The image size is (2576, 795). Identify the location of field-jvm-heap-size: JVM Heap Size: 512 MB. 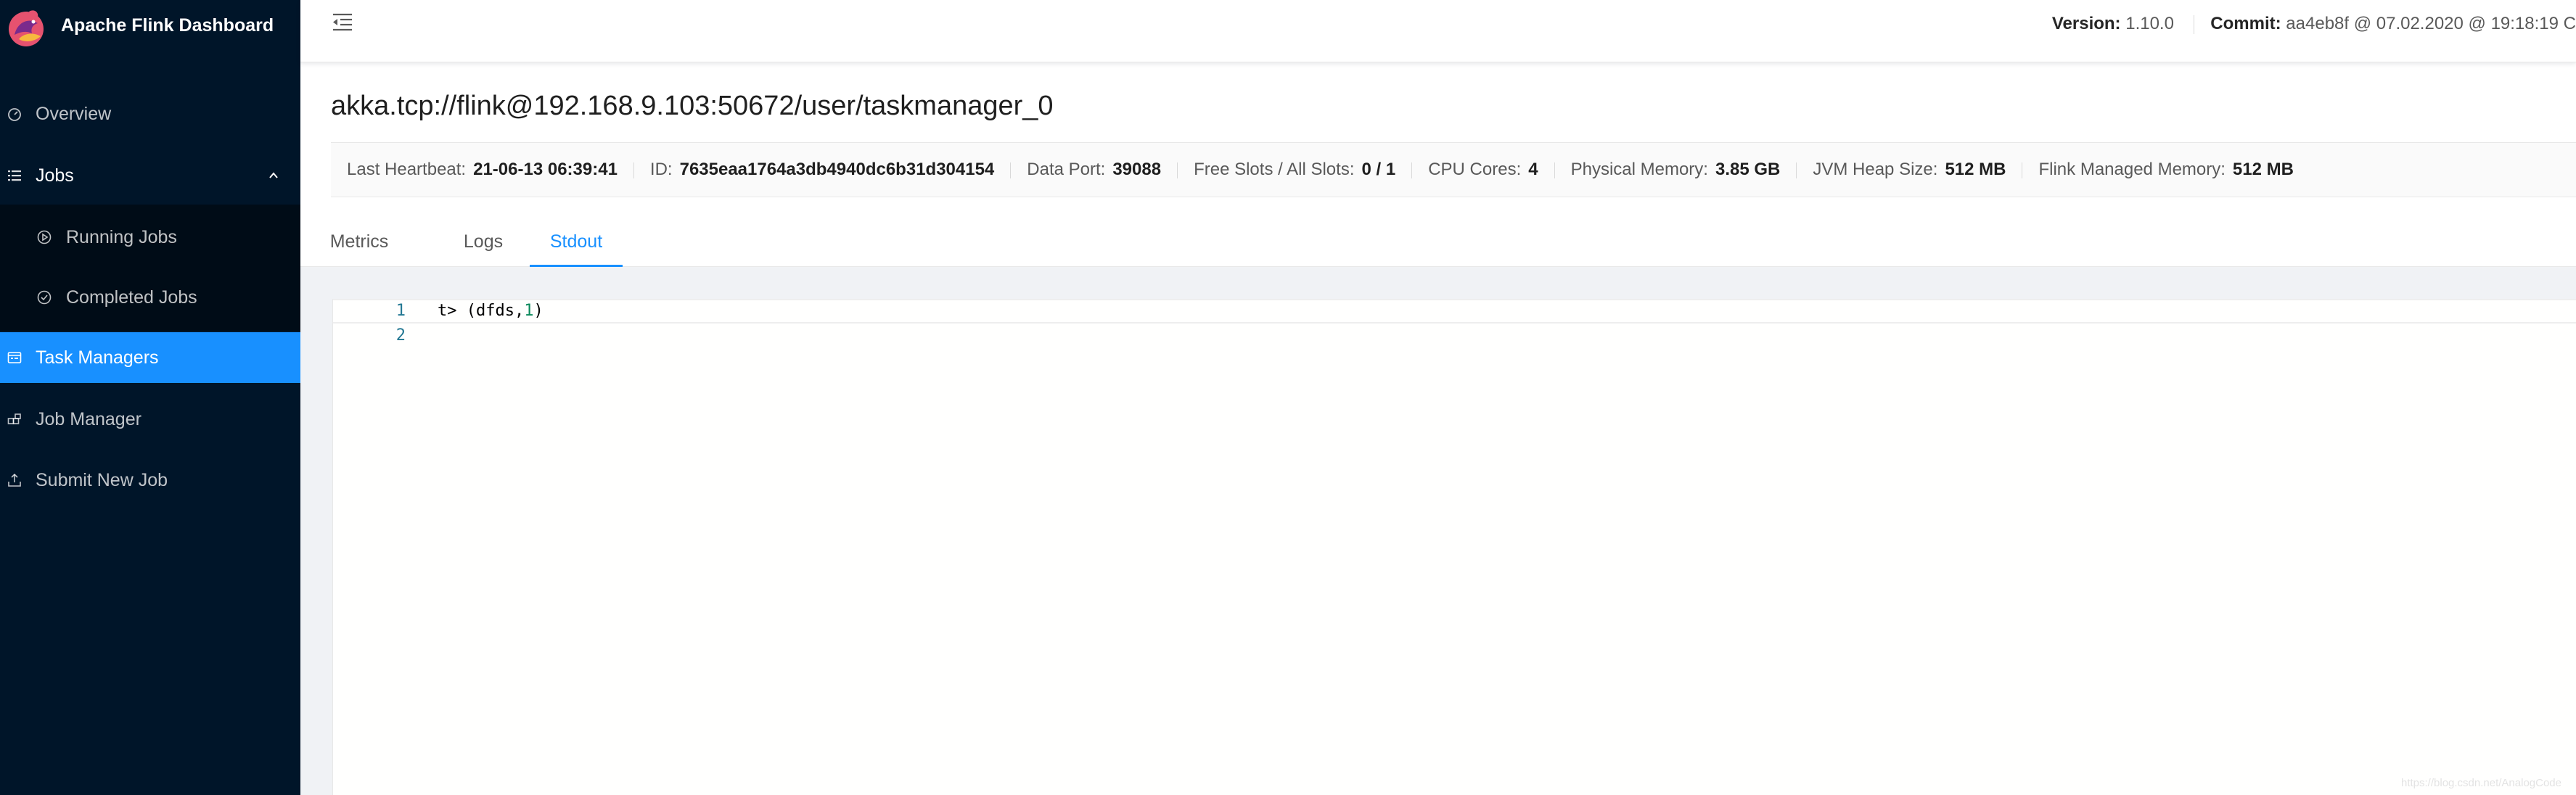
(1909, 170).